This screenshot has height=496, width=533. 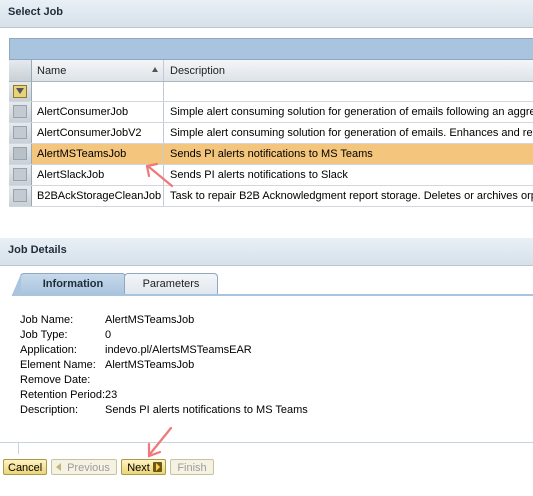 I want to click on filter-name-cell, so click(x=98, y=91).